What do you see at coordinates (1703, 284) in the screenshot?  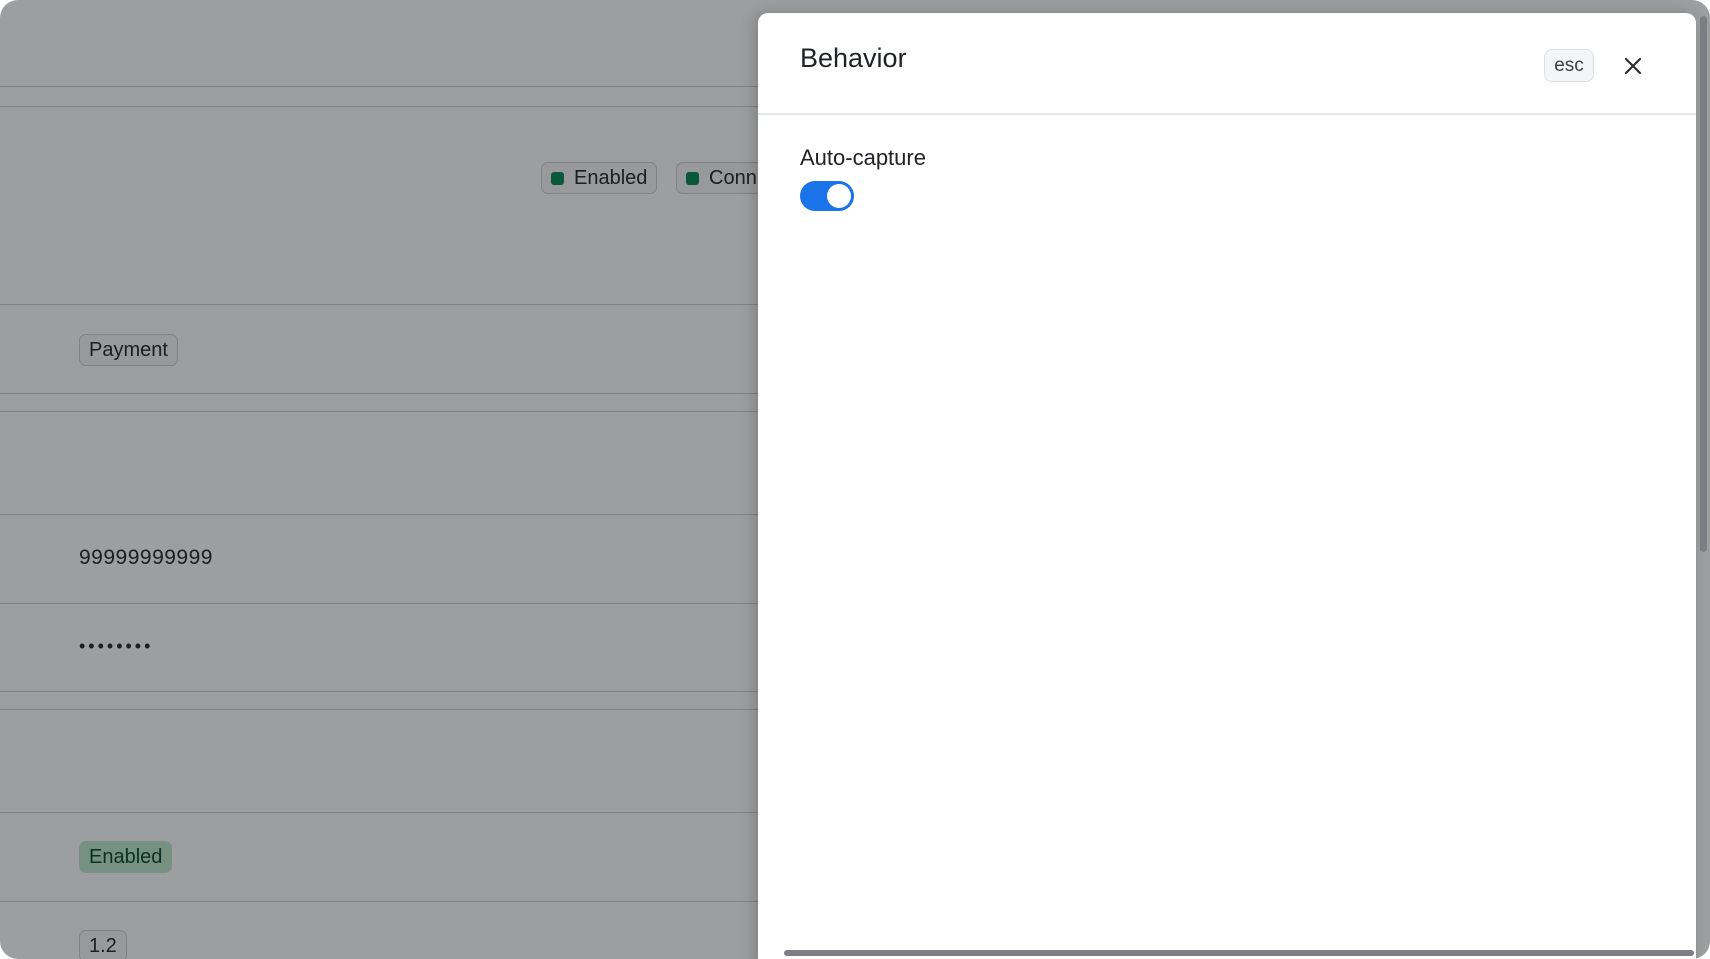 I see `vertical-scrollbar` at bounding box center [1703, 284].